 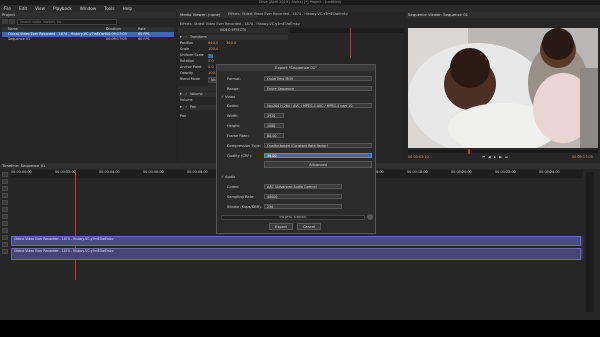 I want to click on slip-tool-icon, so click(x=5, y=202).